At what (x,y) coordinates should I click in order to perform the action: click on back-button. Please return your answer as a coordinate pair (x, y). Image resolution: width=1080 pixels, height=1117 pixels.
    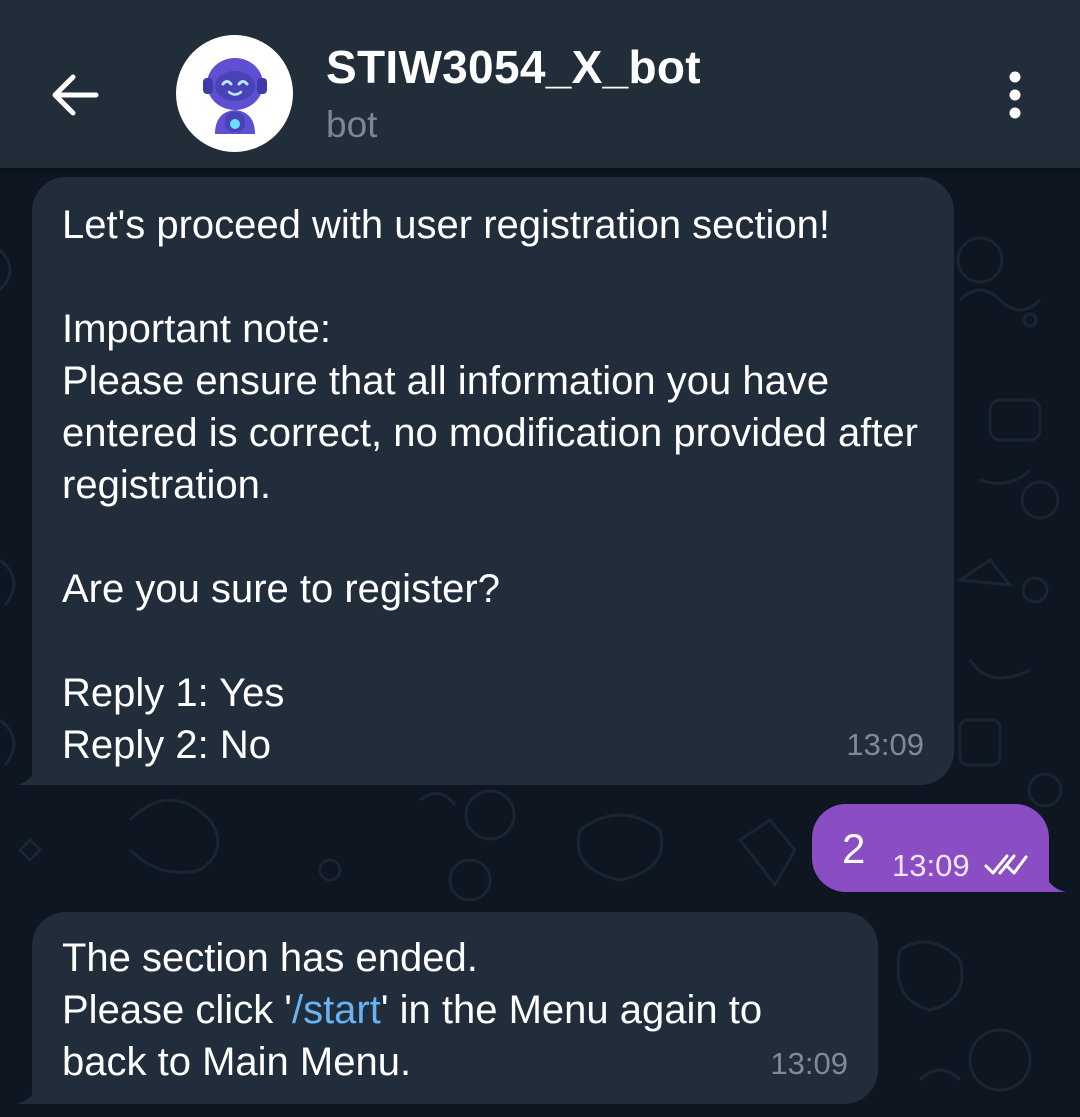
    Looking at the image, I should click on (75, 95).